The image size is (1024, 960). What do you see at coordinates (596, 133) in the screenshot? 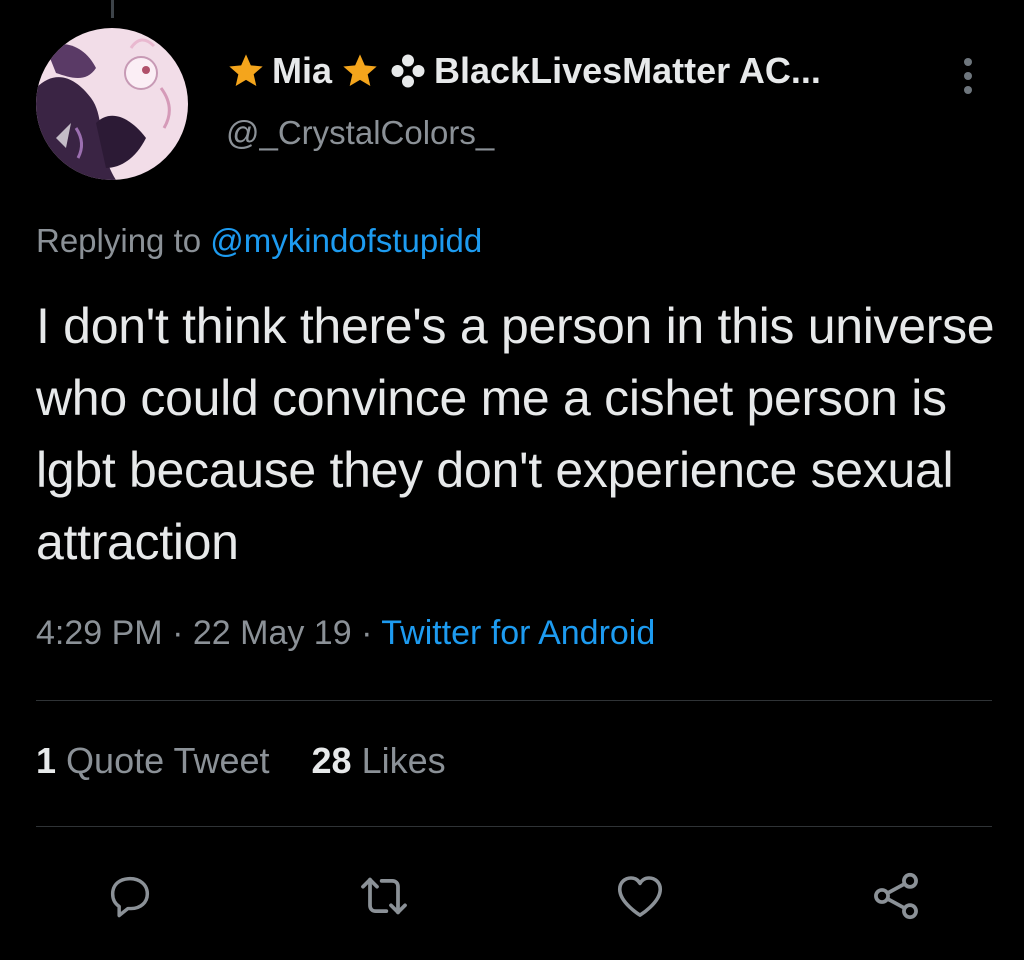
I see `user-handle: @_CrystalColors_` at bounding box center [596, 133].